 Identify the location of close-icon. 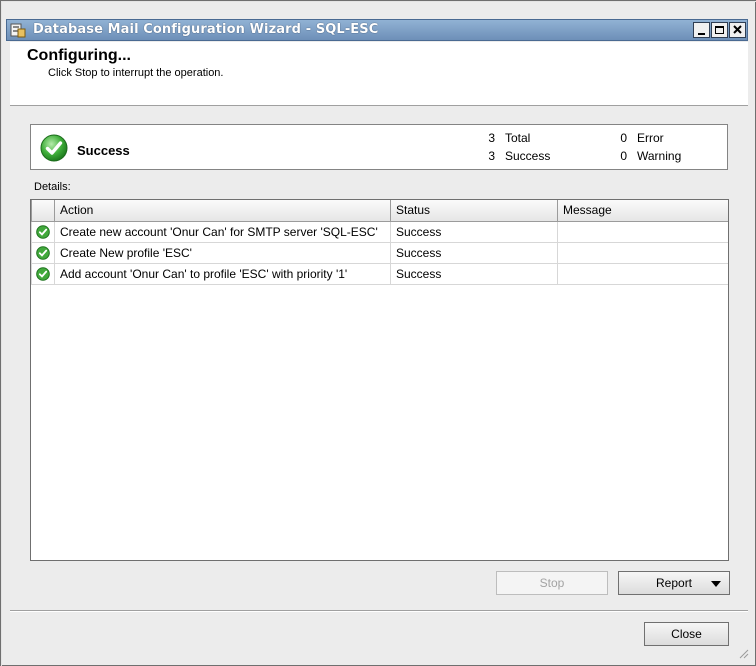
(737, 29).